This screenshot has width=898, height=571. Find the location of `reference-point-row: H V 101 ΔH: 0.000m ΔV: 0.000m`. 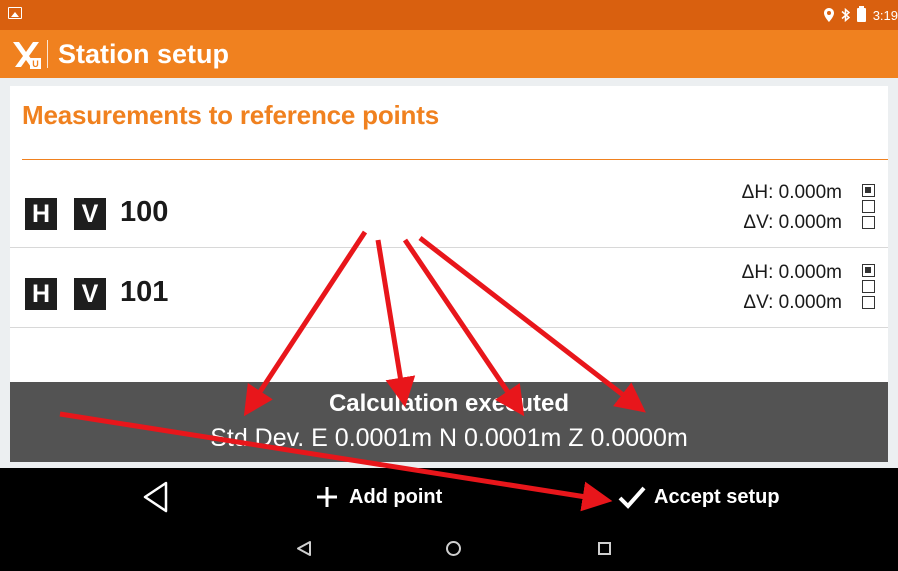

reference-point-row: H V 101 ΔH: 0.000m ΔV: 0.000m is located at coordinates (449, 288).